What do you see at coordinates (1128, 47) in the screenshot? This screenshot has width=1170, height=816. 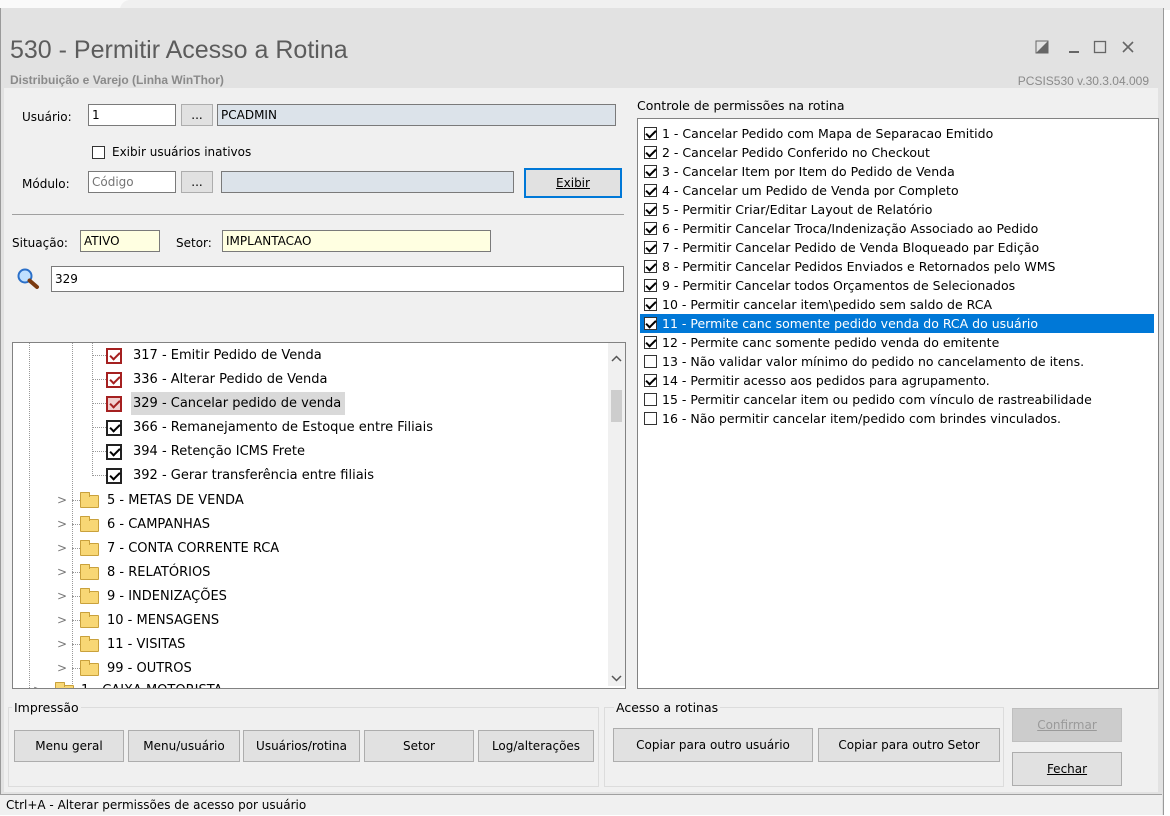 I see `close-icon` at bounding box center [1128, 47].